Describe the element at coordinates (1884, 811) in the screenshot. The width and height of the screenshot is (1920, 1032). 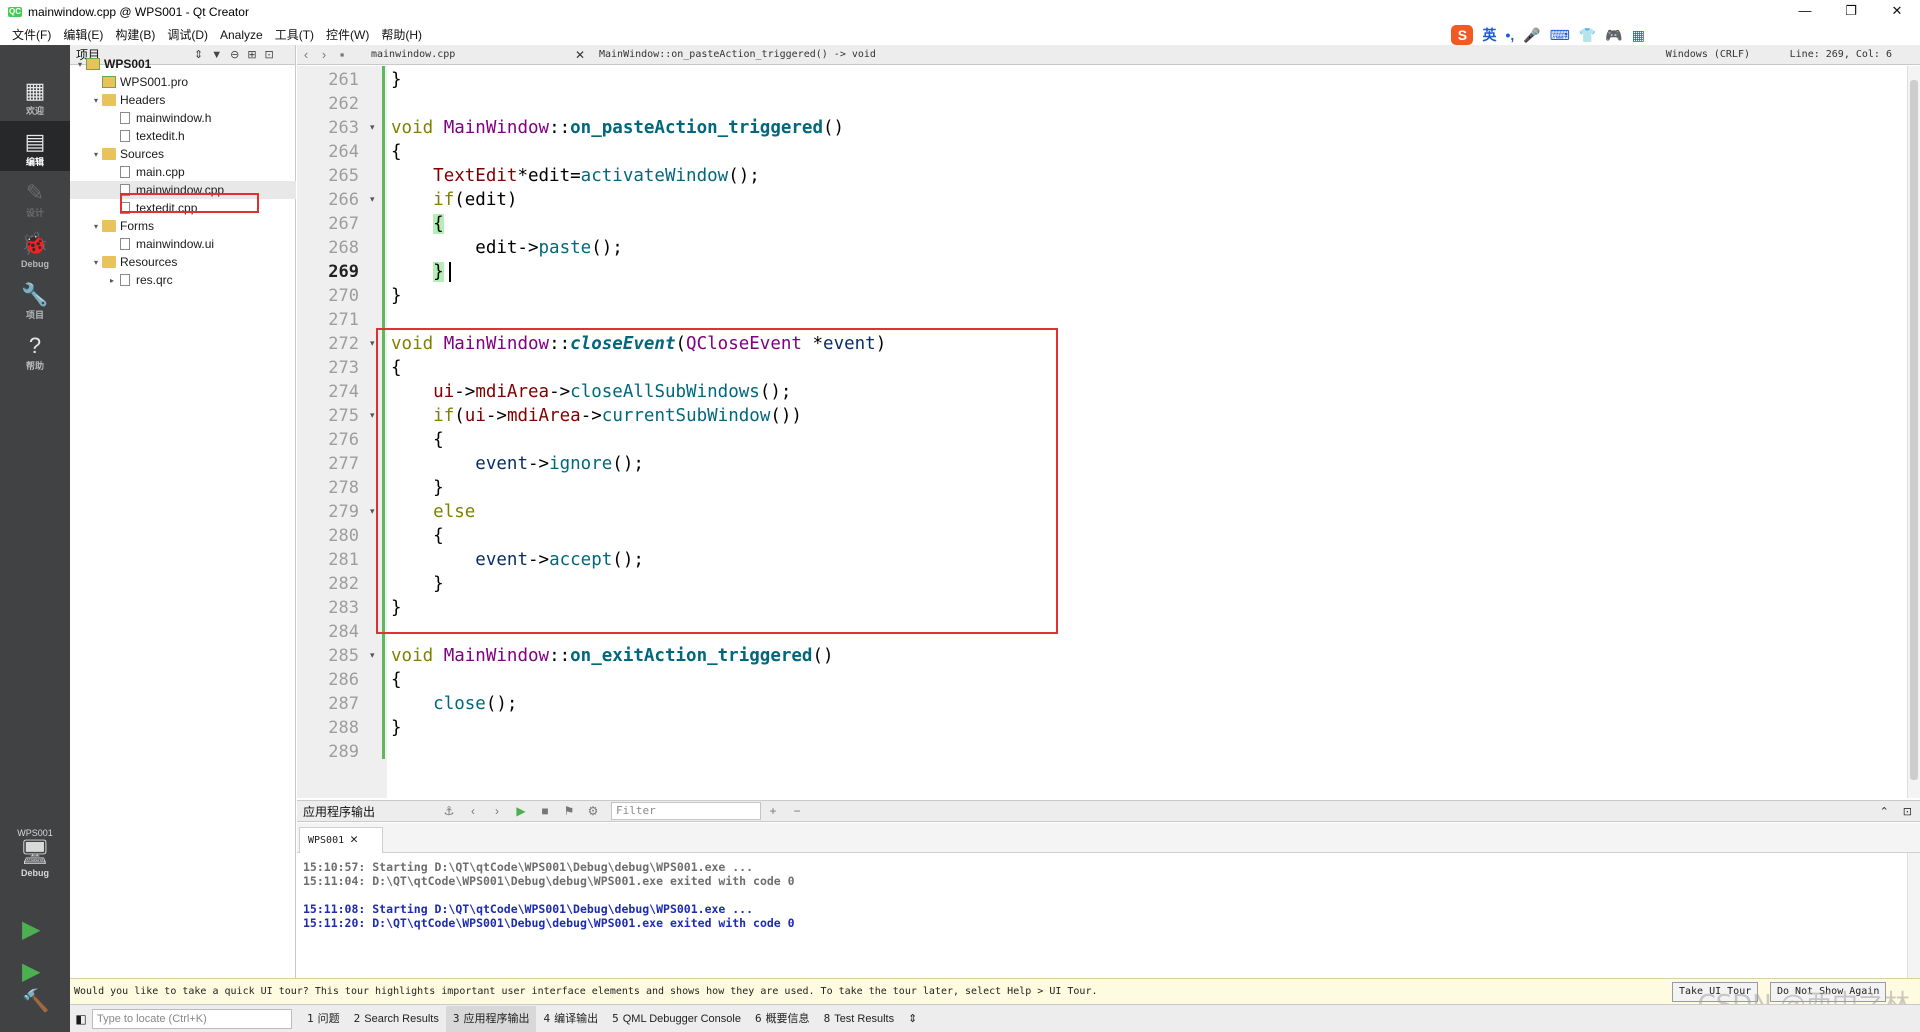
I see `maximize-pane-icon: ⌃` at that location.